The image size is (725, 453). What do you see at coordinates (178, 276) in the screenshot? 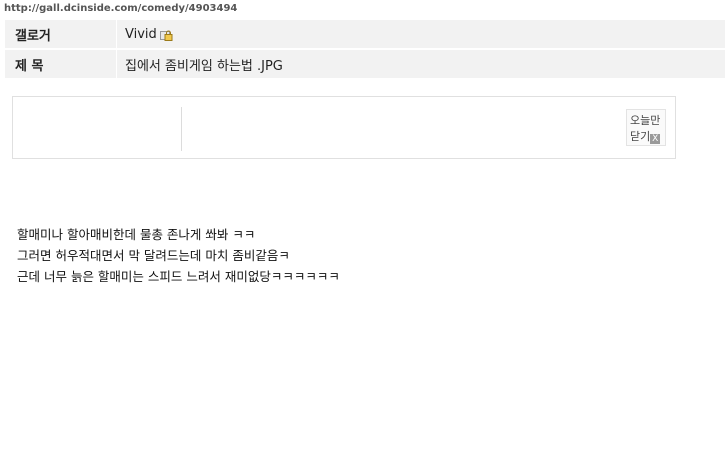
I see `body-line: 근데 너무 늙은 할매미는 스피드 느려서 재미없당ㅋㅋㅋㅋㅋㅋ` at bounding box center [178, 276].